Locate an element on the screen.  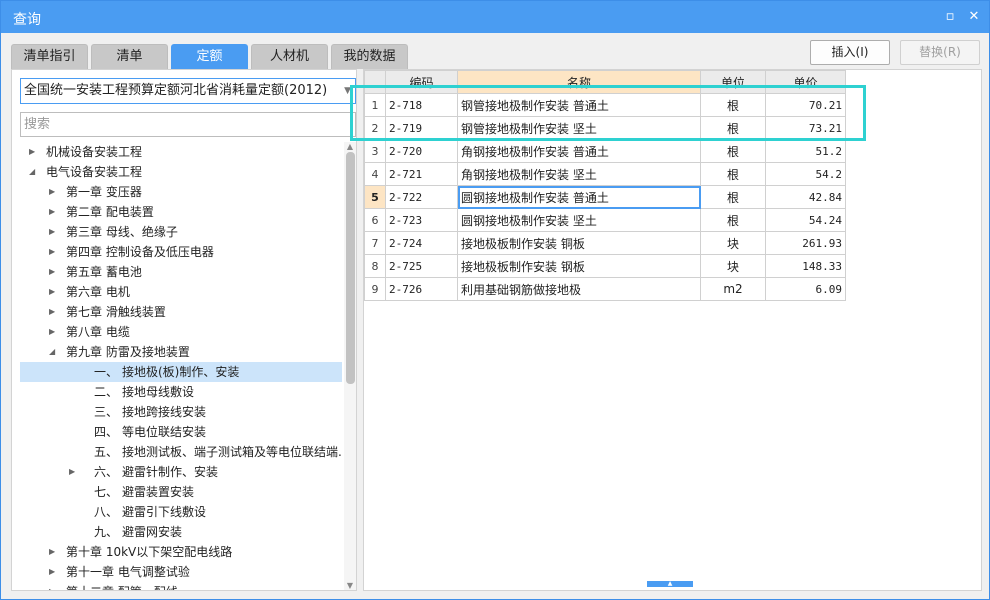
cell-price: 54.2 is located at coordinates (805, 174).